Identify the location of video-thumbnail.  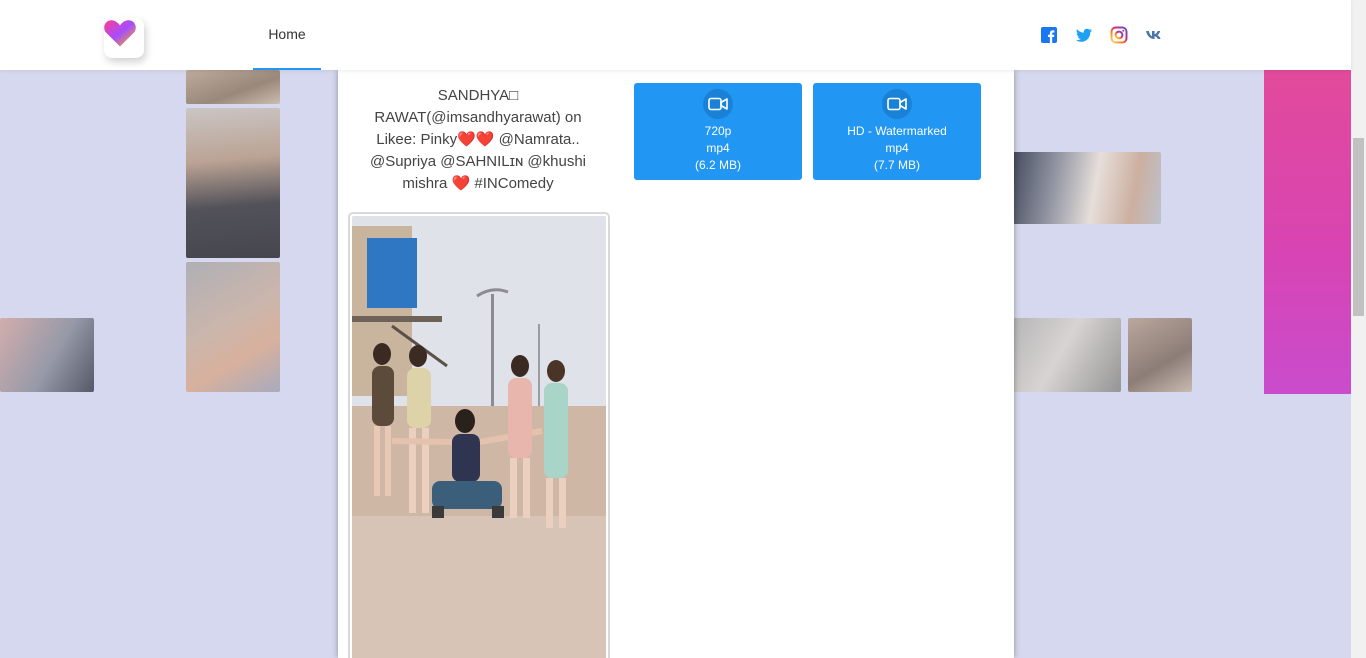
(479, 437).